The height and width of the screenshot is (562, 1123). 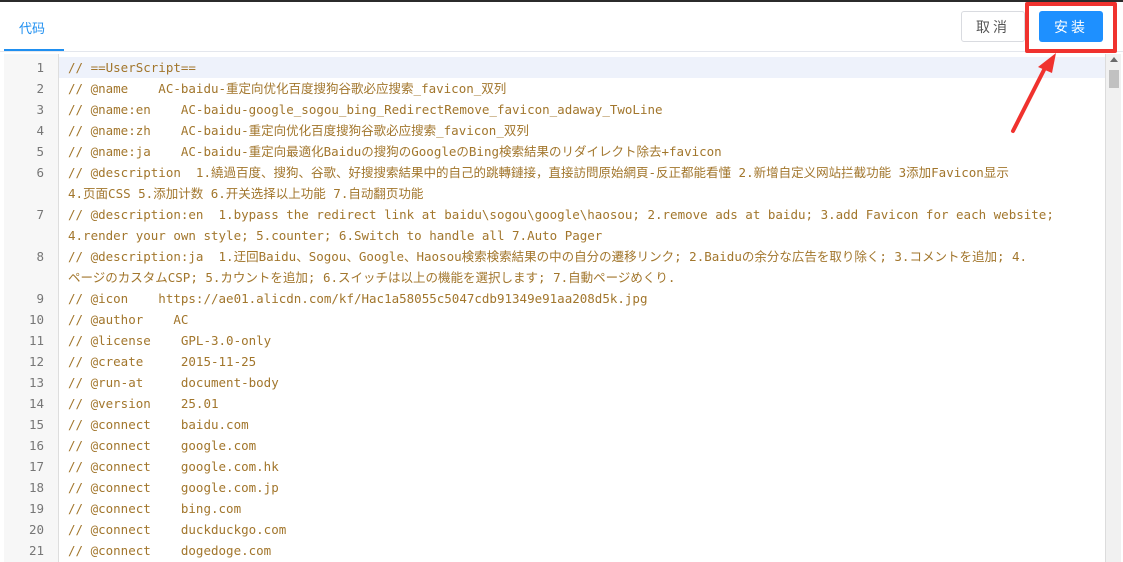 I want to click on code-line: // @license GPL-3.0-only, so click(x=582, y=340).